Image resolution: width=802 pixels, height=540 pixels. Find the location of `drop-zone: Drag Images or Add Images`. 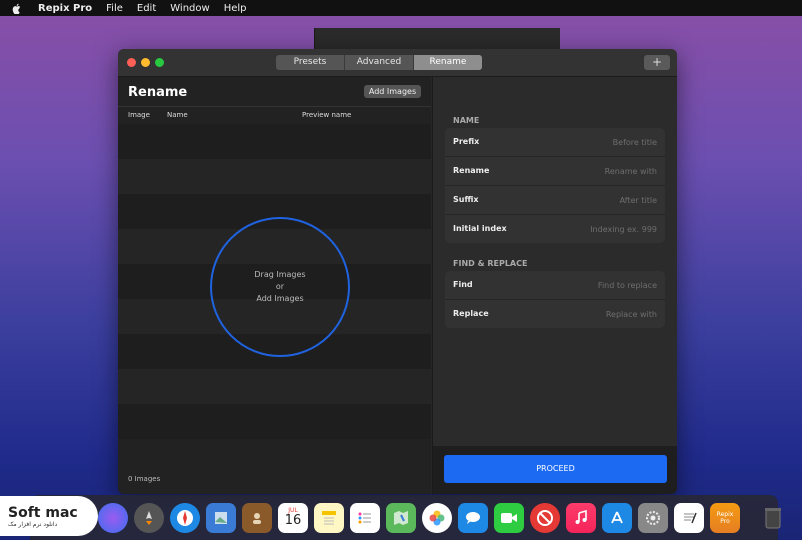

drop-zone: Drag Images or Add Images is located at coordinates (280, 287).